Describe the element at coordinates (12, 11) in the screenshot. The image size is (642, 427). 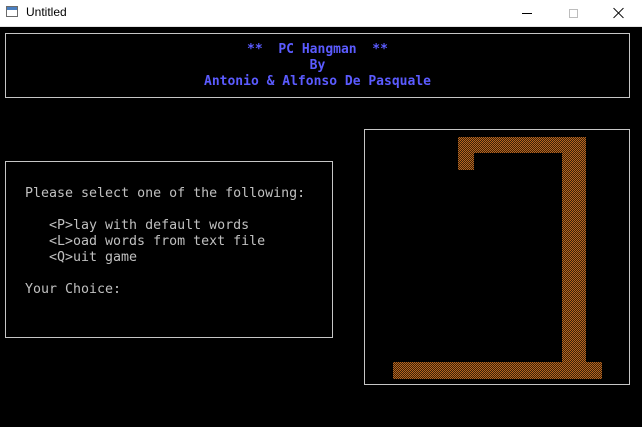
I see `app-window-icon` at that location.